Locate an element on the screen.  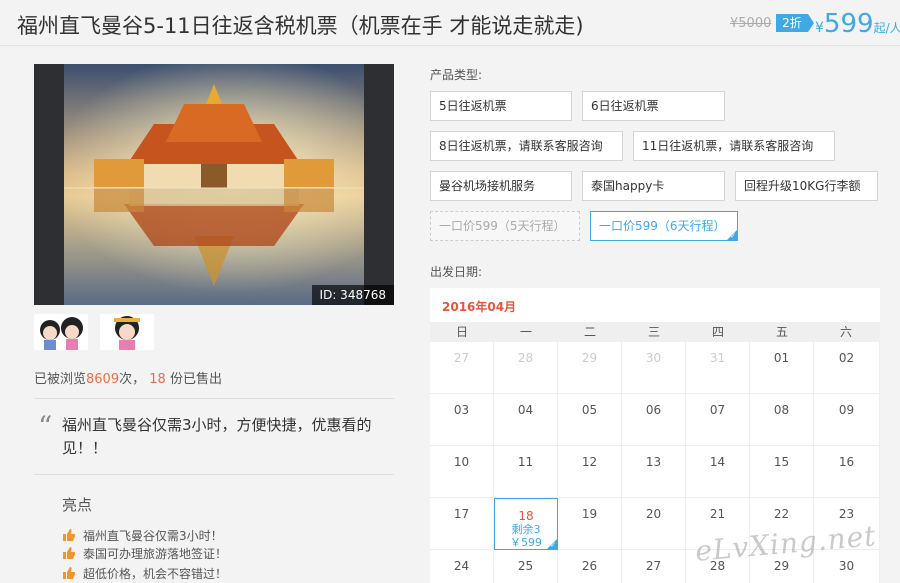
day-number: 15 is located at coordinates (781, 462).